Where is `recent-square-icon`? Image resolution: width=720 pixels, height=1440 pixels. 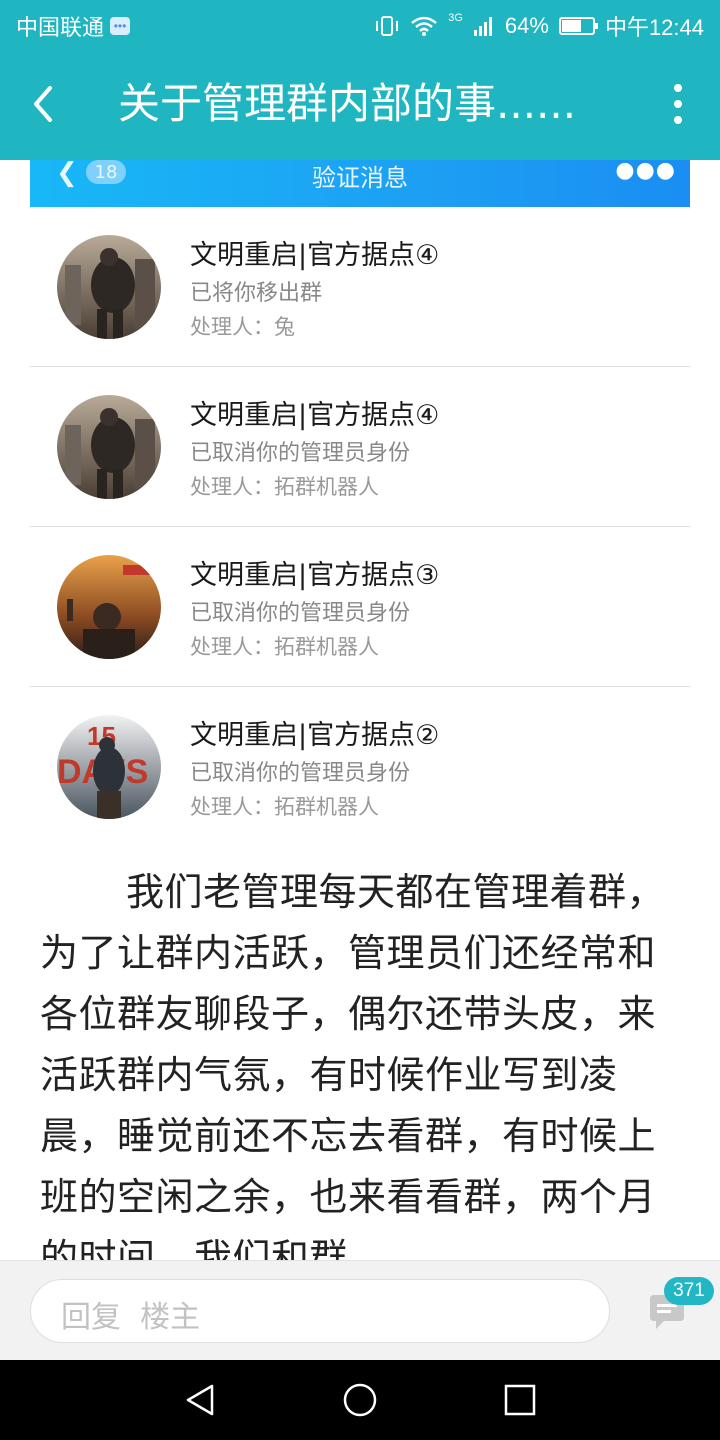
recent-square-icon is located at coordinates (520, 1400).